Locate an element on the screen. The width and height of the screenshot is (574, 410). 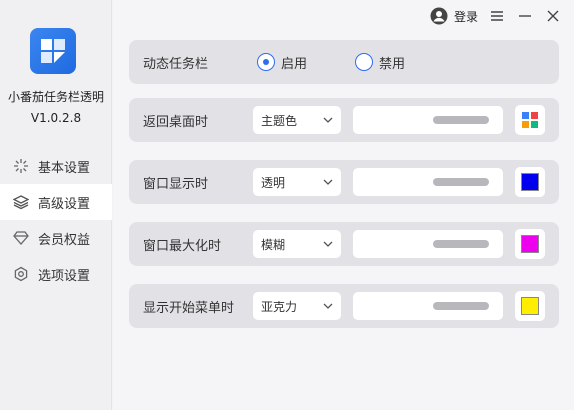
radio-enable-indicator is located at coordinates (266, 62).